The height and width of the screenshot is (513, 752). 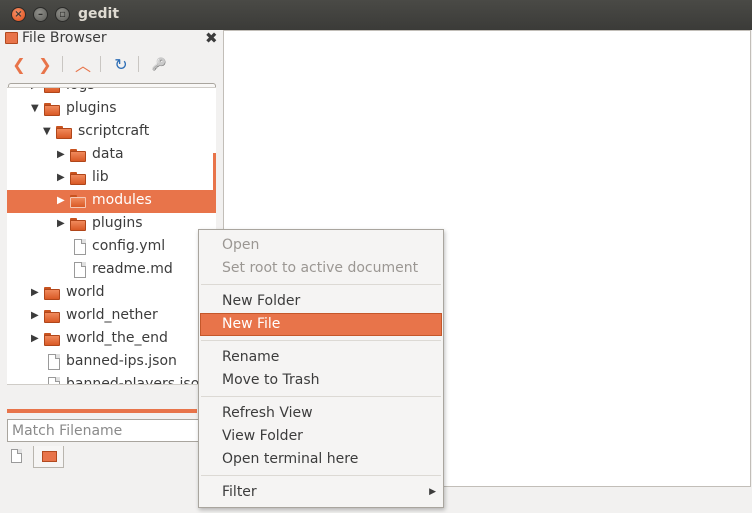 I want to click on match-filename-input, so click(x=112, y=430).